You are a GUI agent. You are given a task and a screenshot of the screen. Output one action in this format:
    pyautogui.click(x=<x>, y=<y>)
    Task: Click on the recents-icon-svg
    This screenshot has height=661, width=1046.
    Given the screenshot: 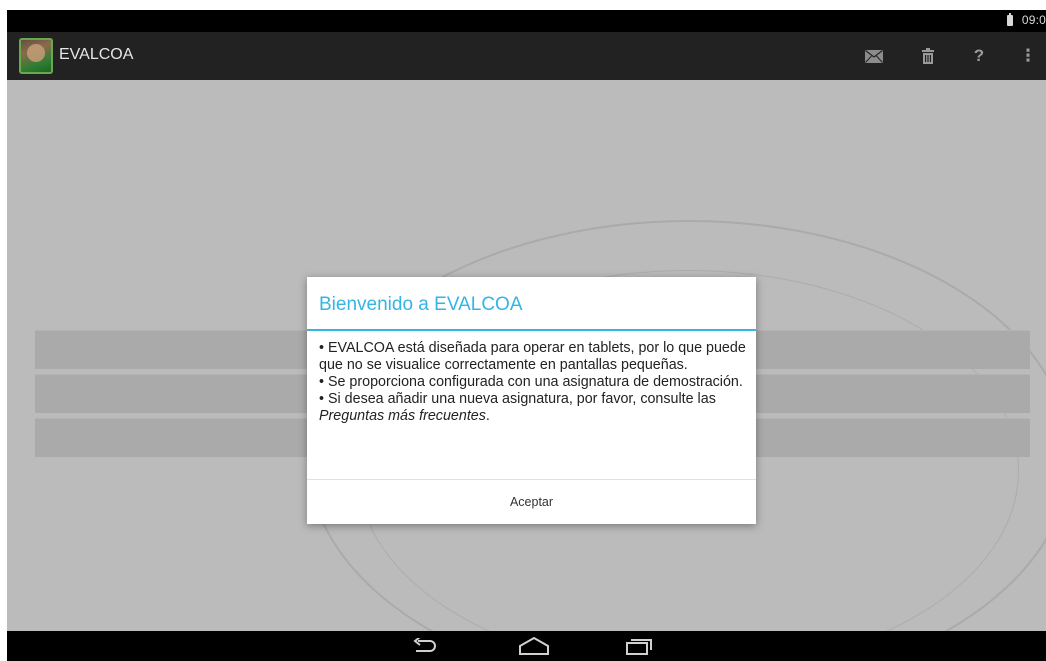 What is the action you would take?
    pyautogui.click(x=639, y=647)
    